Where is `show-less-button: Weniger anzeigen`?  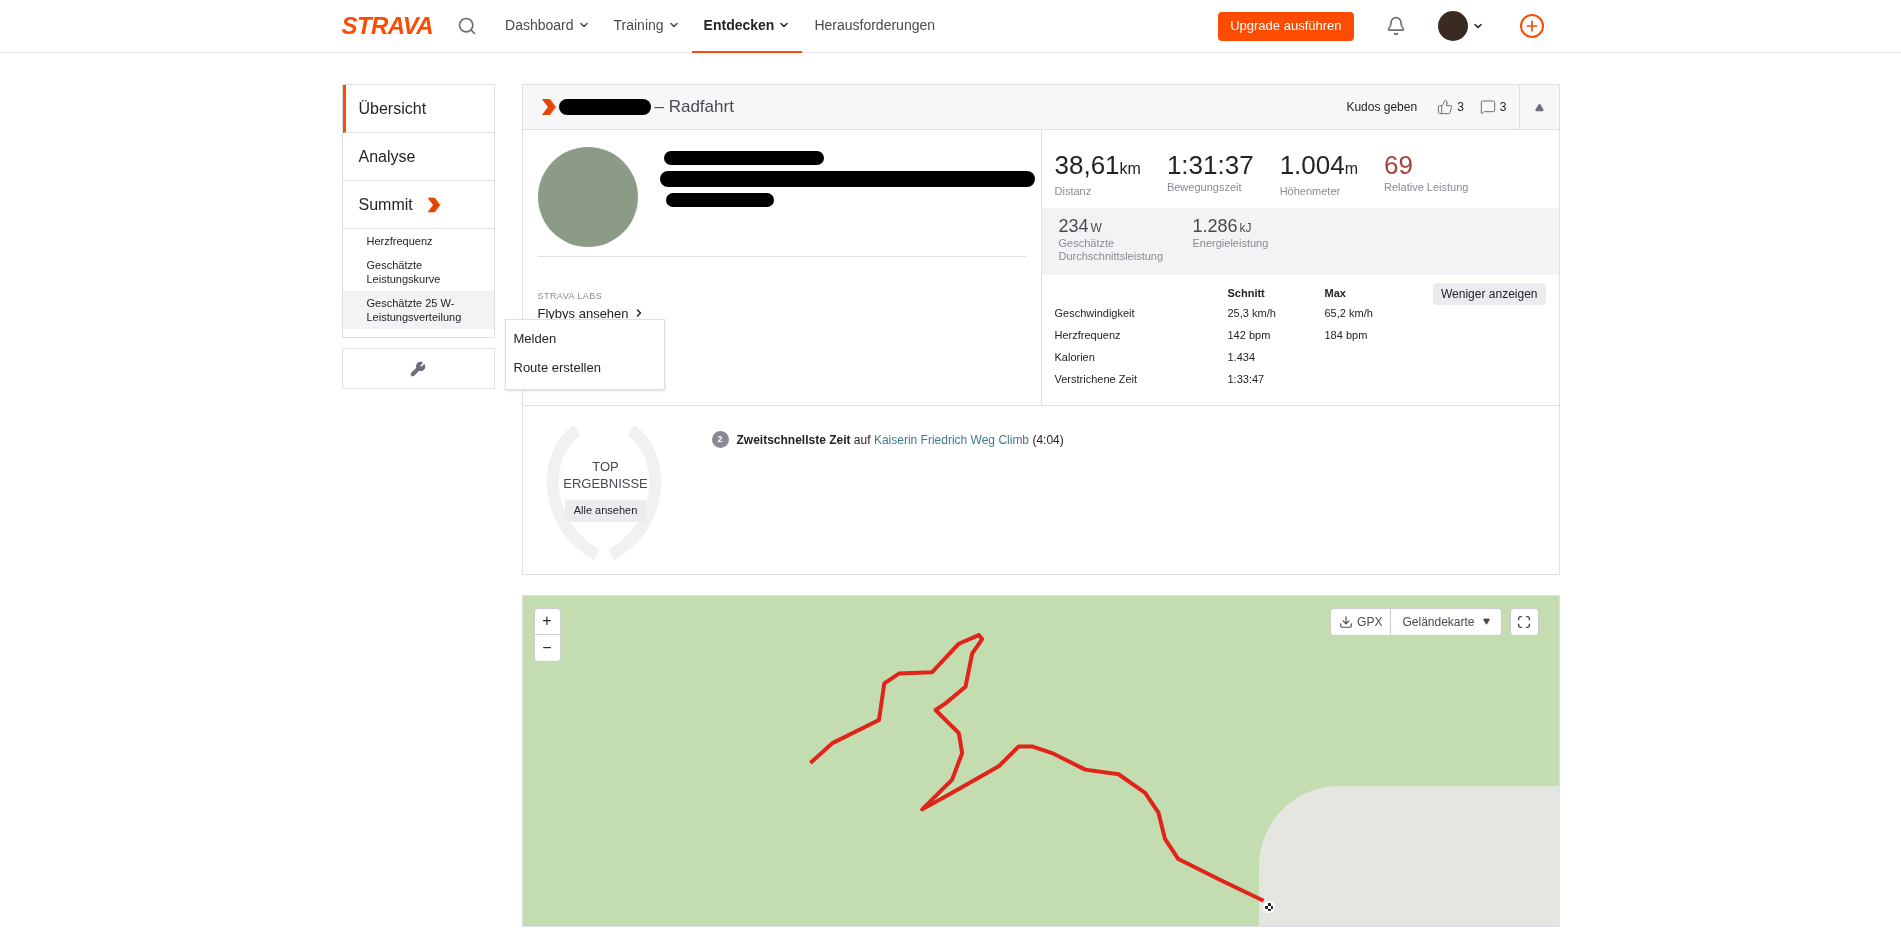
show-less-button: Weniger anzeigen is located at coordinates (1489, 293).